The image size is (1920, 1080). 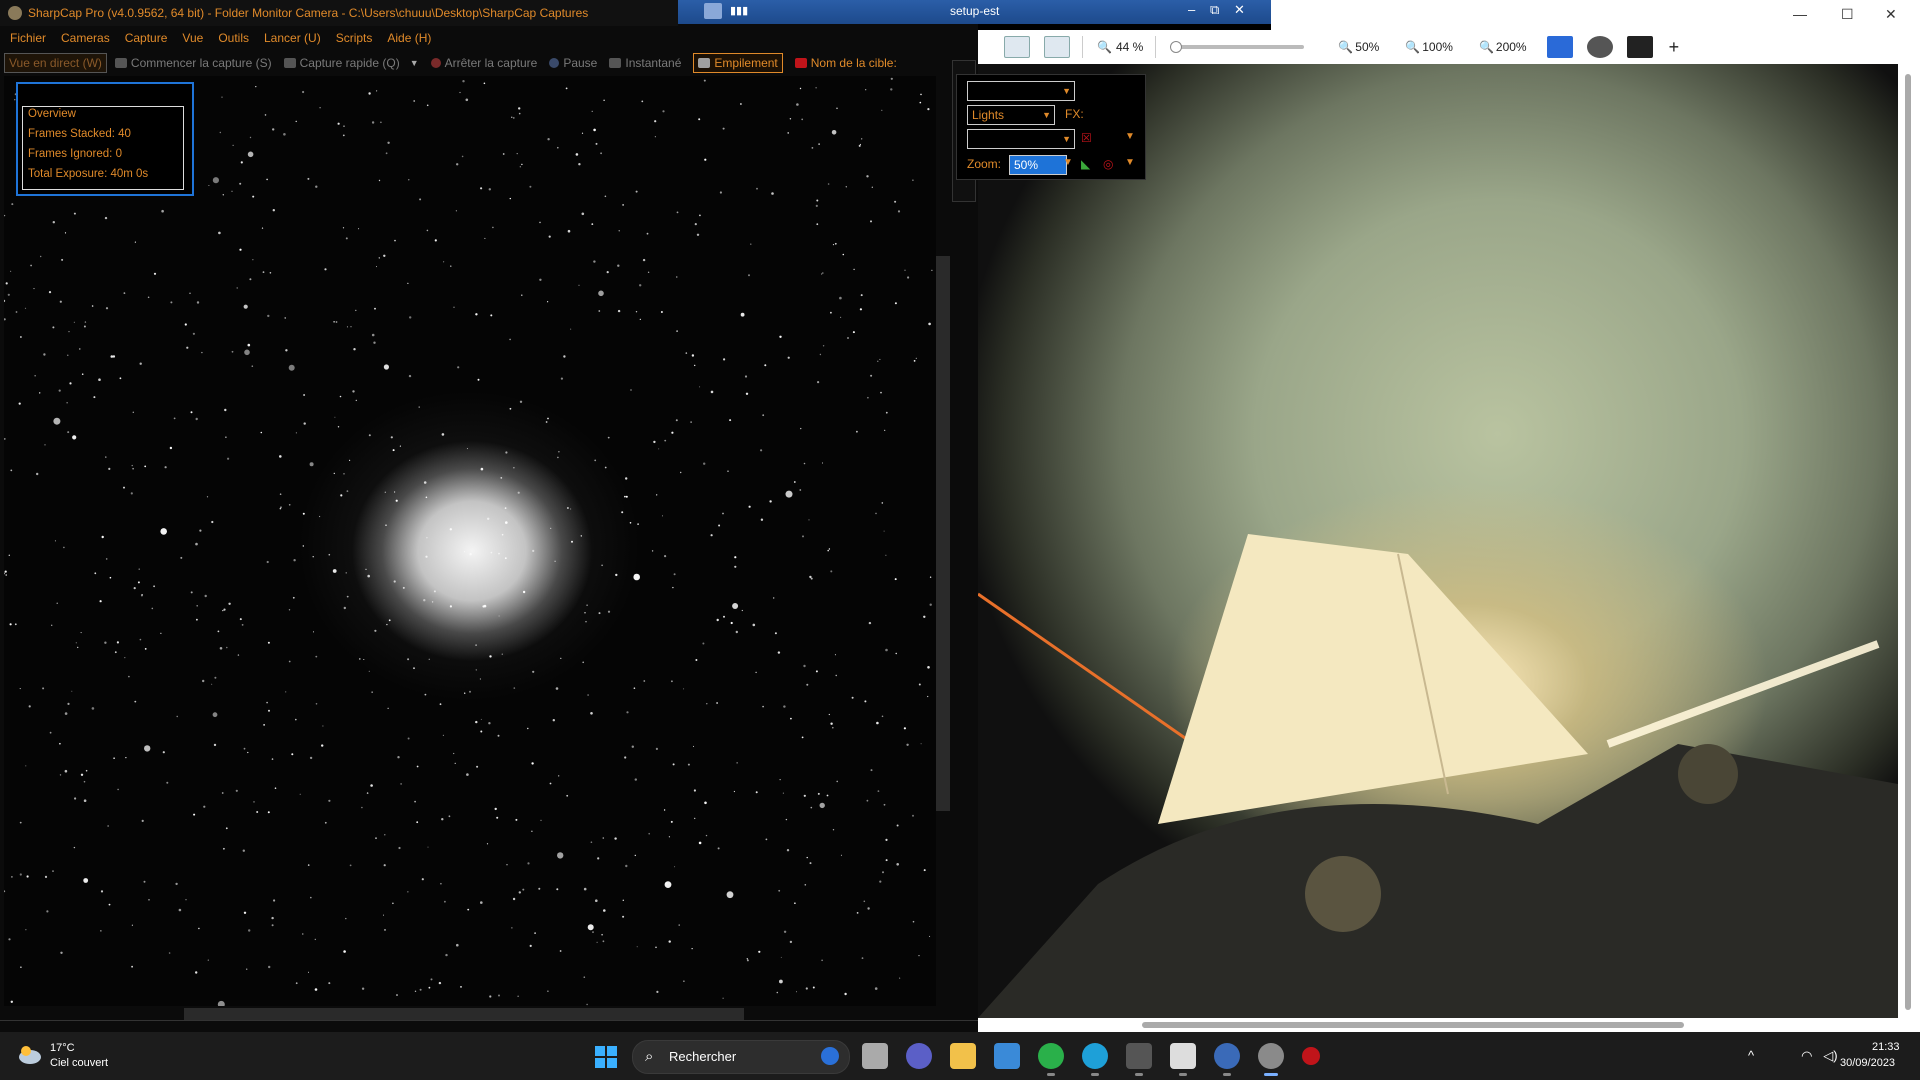 I want to click on zoom-icon: 🔍, so click(x=1486, y=47).